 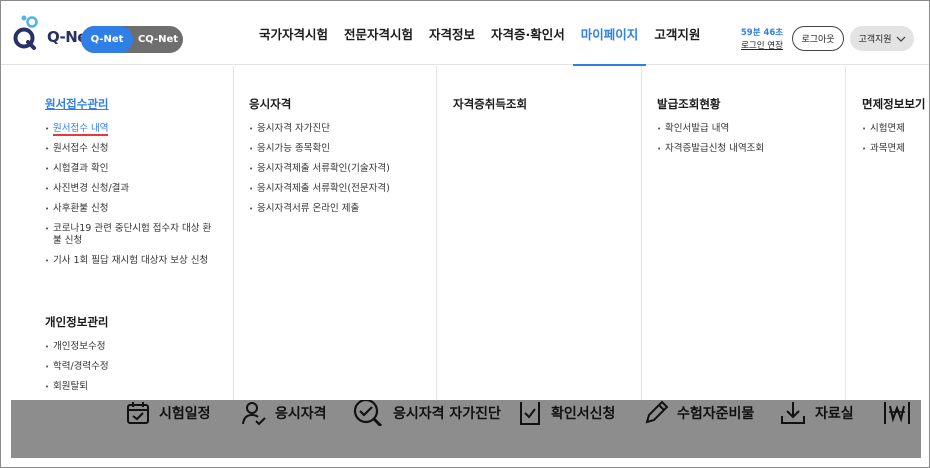 I want to click on nav-customer-support: 고객지원, so click(x=677, y=33).